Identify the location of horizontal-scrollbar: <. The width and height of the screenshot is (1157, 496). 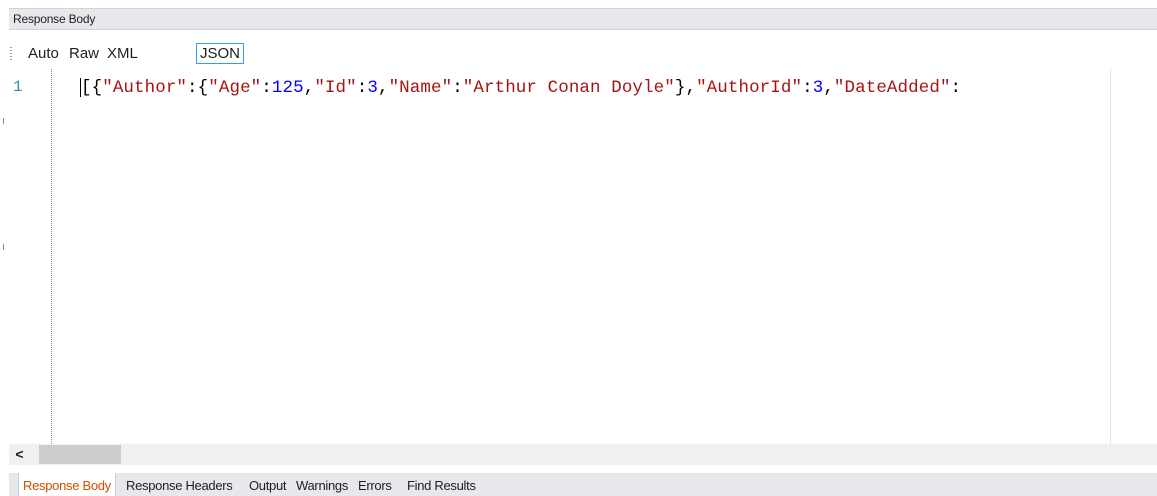
(583, 454).